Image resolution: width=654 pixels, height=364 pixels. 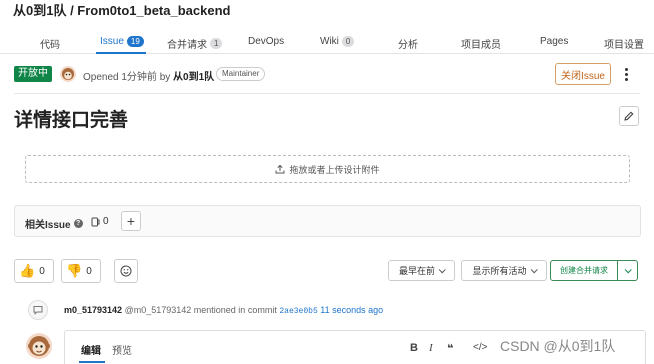 I want to click on quote-icon: ❝, so click(x=450, y=348).